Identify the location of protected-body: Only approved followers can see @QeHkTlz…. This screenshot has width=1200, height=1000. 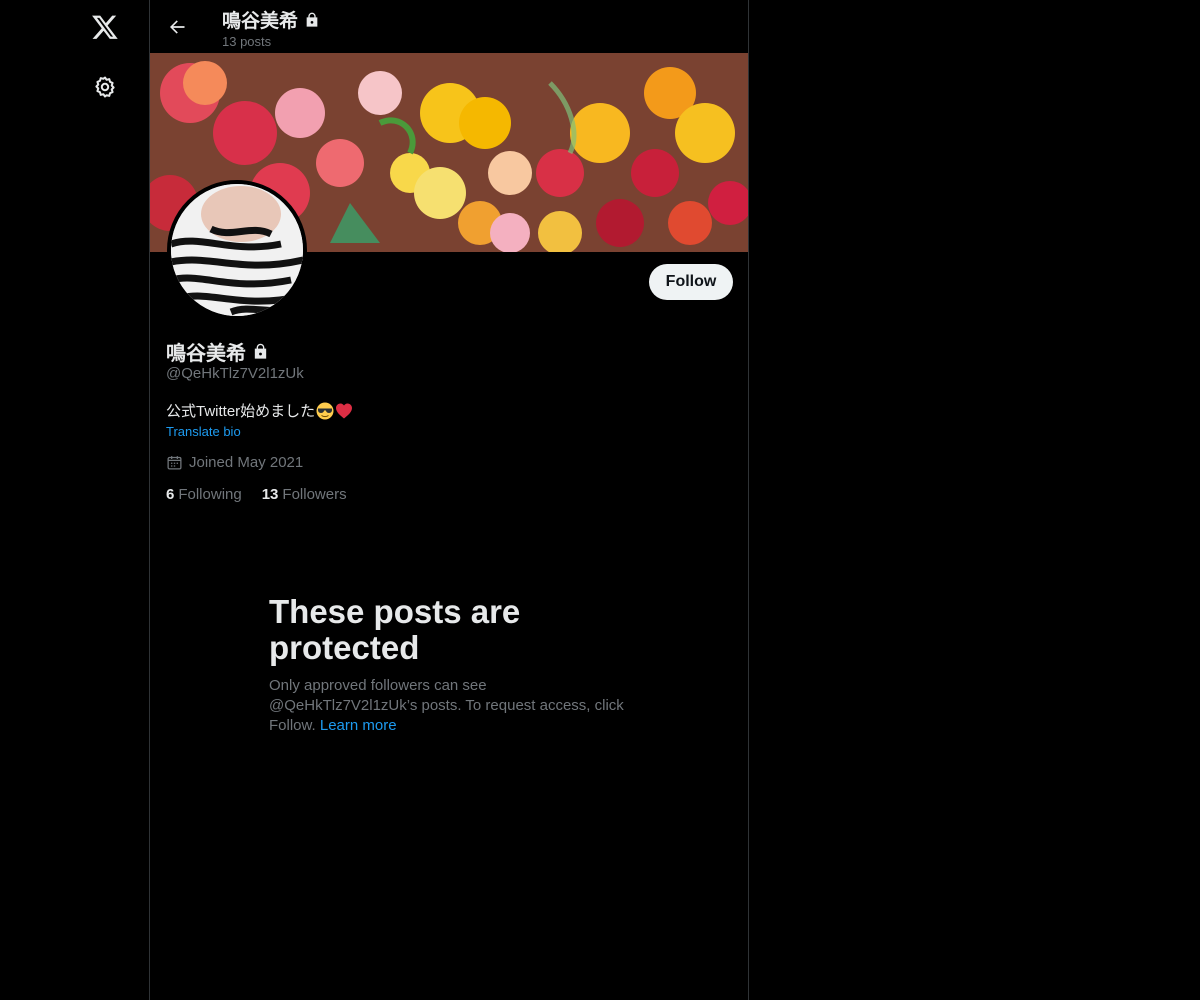
(454, 706).